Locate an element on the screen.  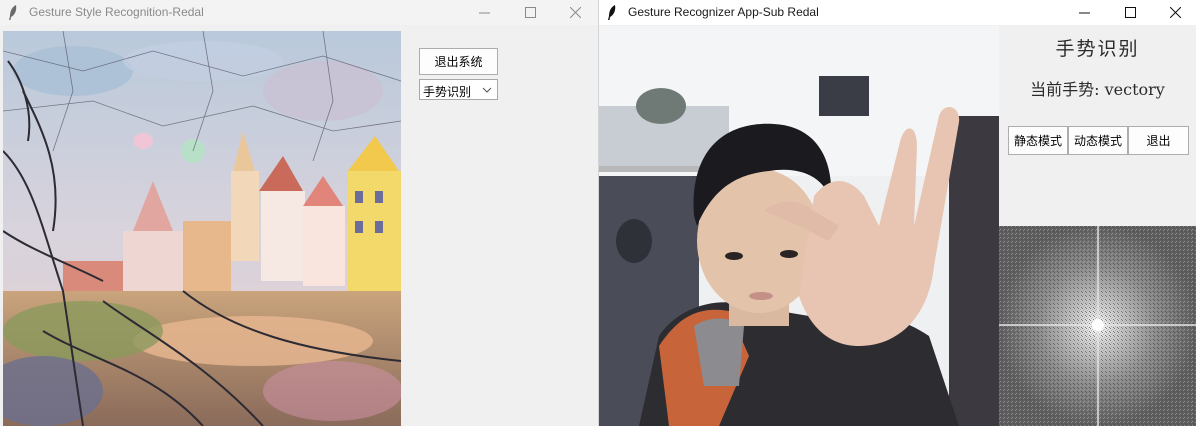
fourier-spectrum-image is located at coordinates (1097, 326).